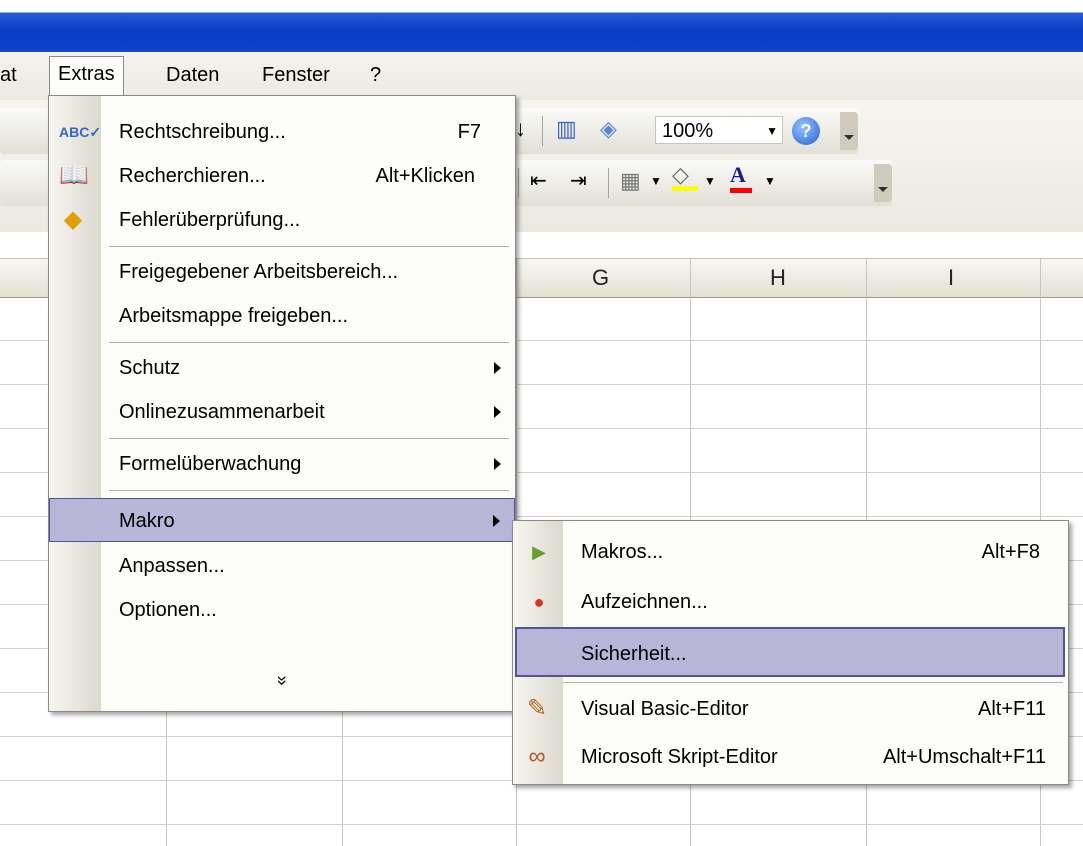 Image resolution: width=1083 pixels, height=846 pixels. I want to click on menu-item-makro: Makro, so click(282, 520).